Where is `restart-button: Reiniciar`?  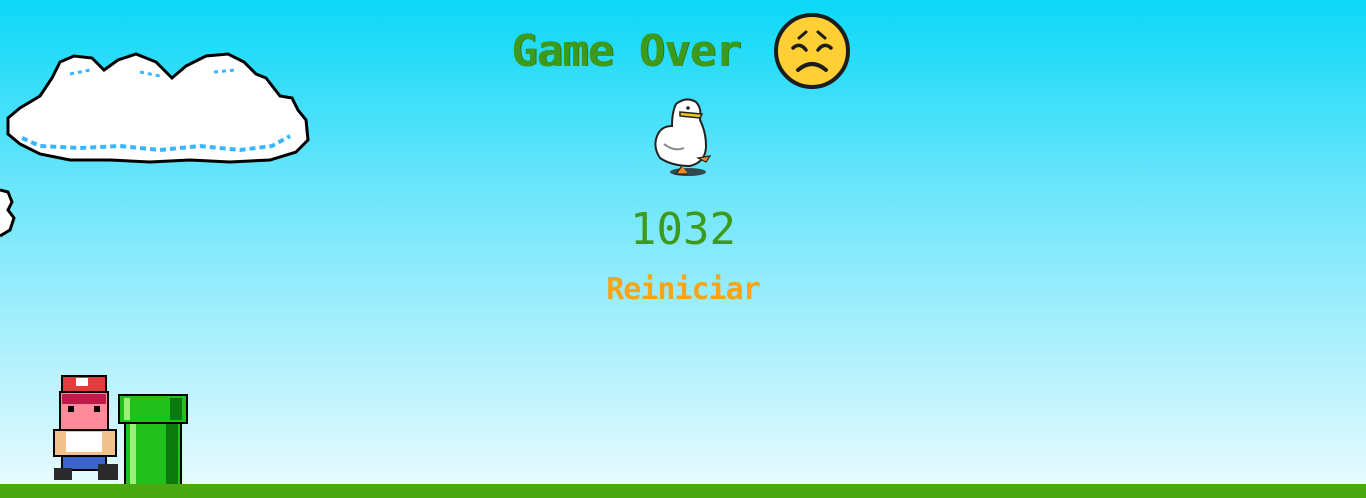 restart-button: Reiniciar is located at coordinates (683, 289).